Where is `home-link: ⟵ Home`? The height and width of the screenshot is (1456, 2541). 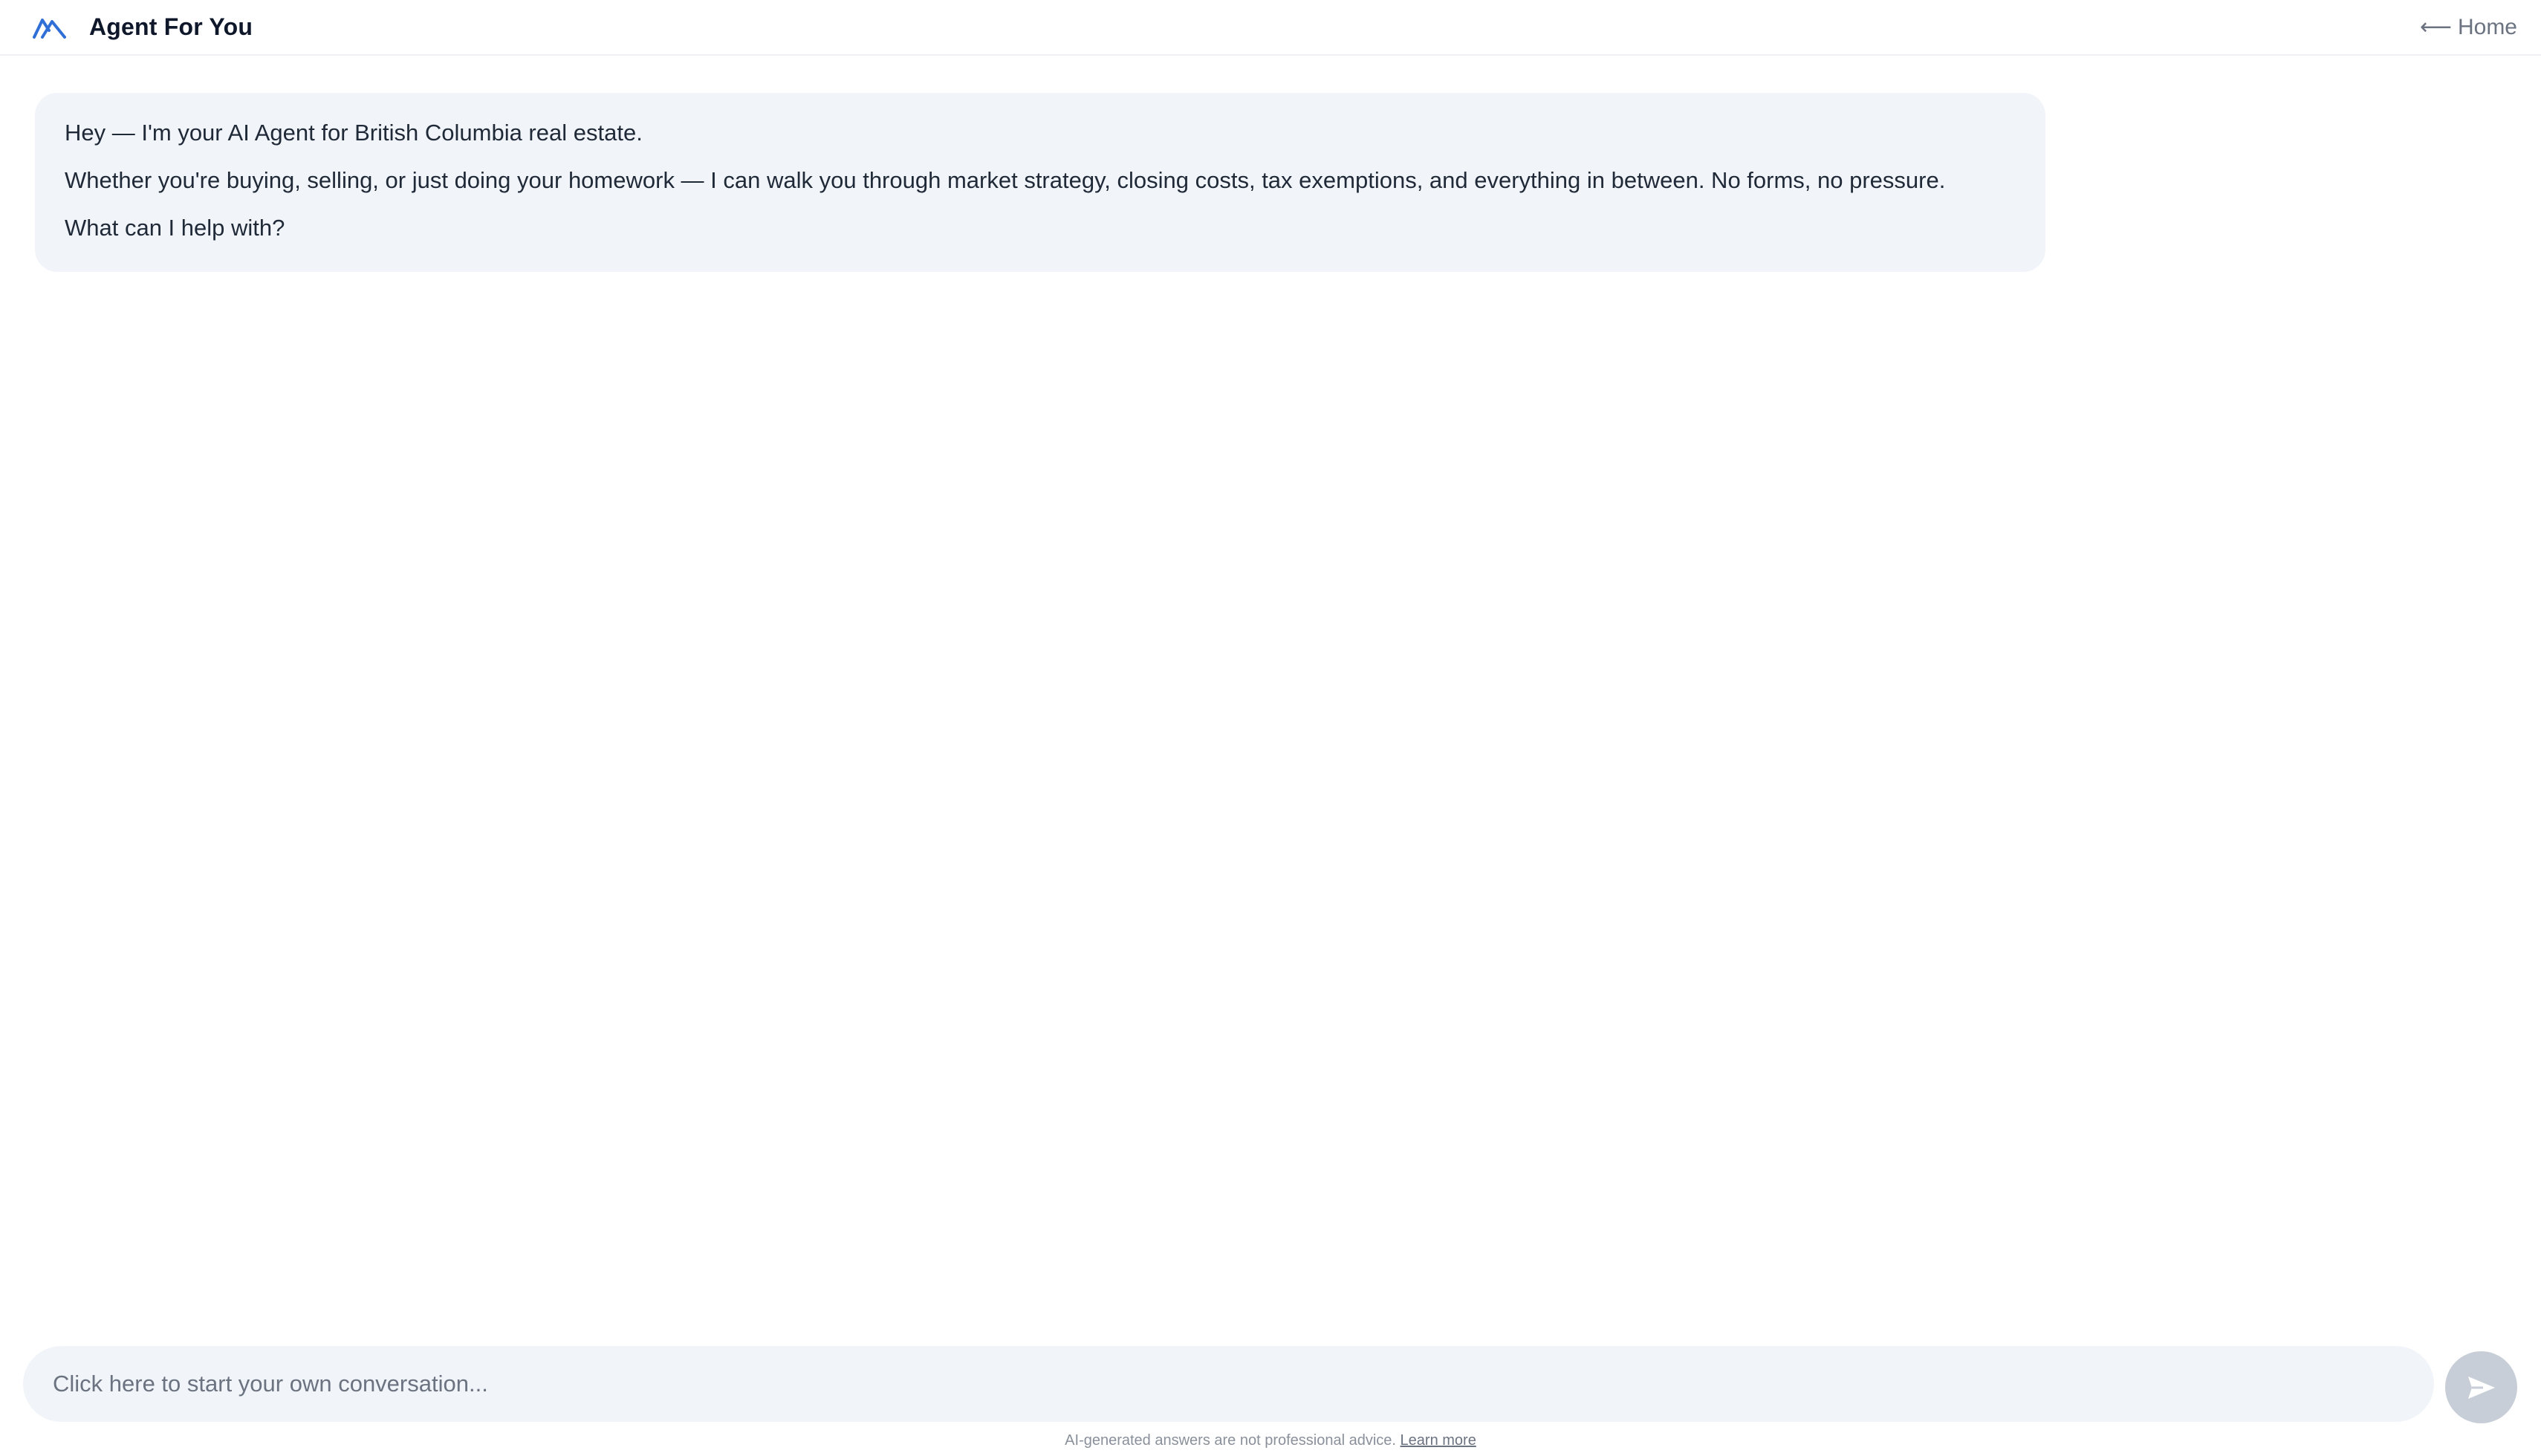 home-link: ⟵ Home is located at coordinates (2469, 27).